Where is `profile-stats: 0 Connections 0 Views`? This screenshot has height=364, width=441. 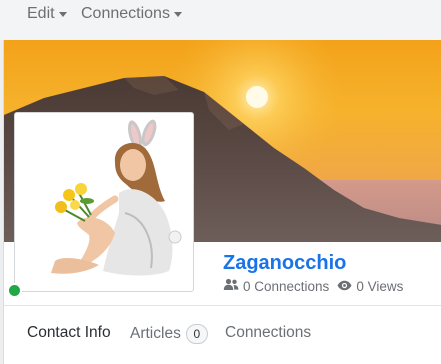 profile-stats: 0 Connections 0 Views is located at coordinates (313, 286).